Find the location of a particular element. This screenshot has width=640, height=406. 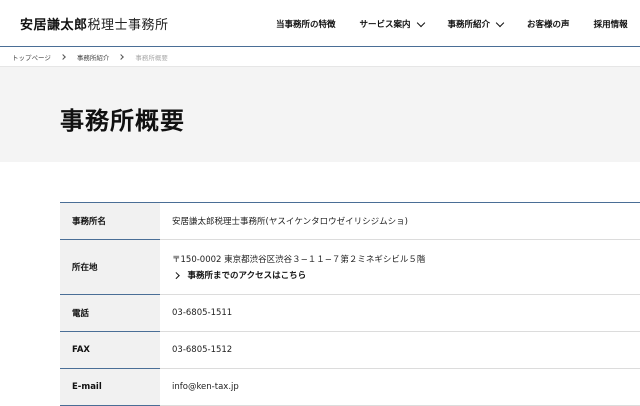

row-label: E-mail is located at coordinates (110, 387).